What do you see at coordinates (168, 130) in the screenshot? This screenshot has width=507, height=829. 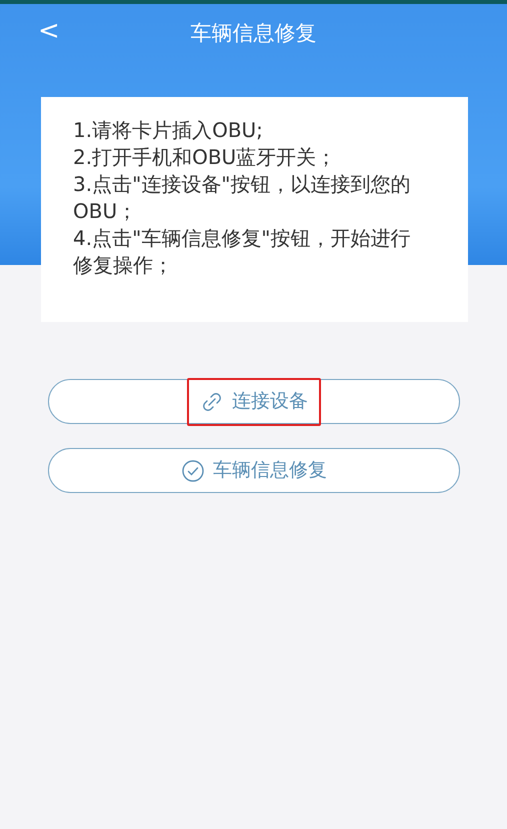 I see `instruction-text: 1.请将卡片插入OBU;` at bounding box center [168, 130].